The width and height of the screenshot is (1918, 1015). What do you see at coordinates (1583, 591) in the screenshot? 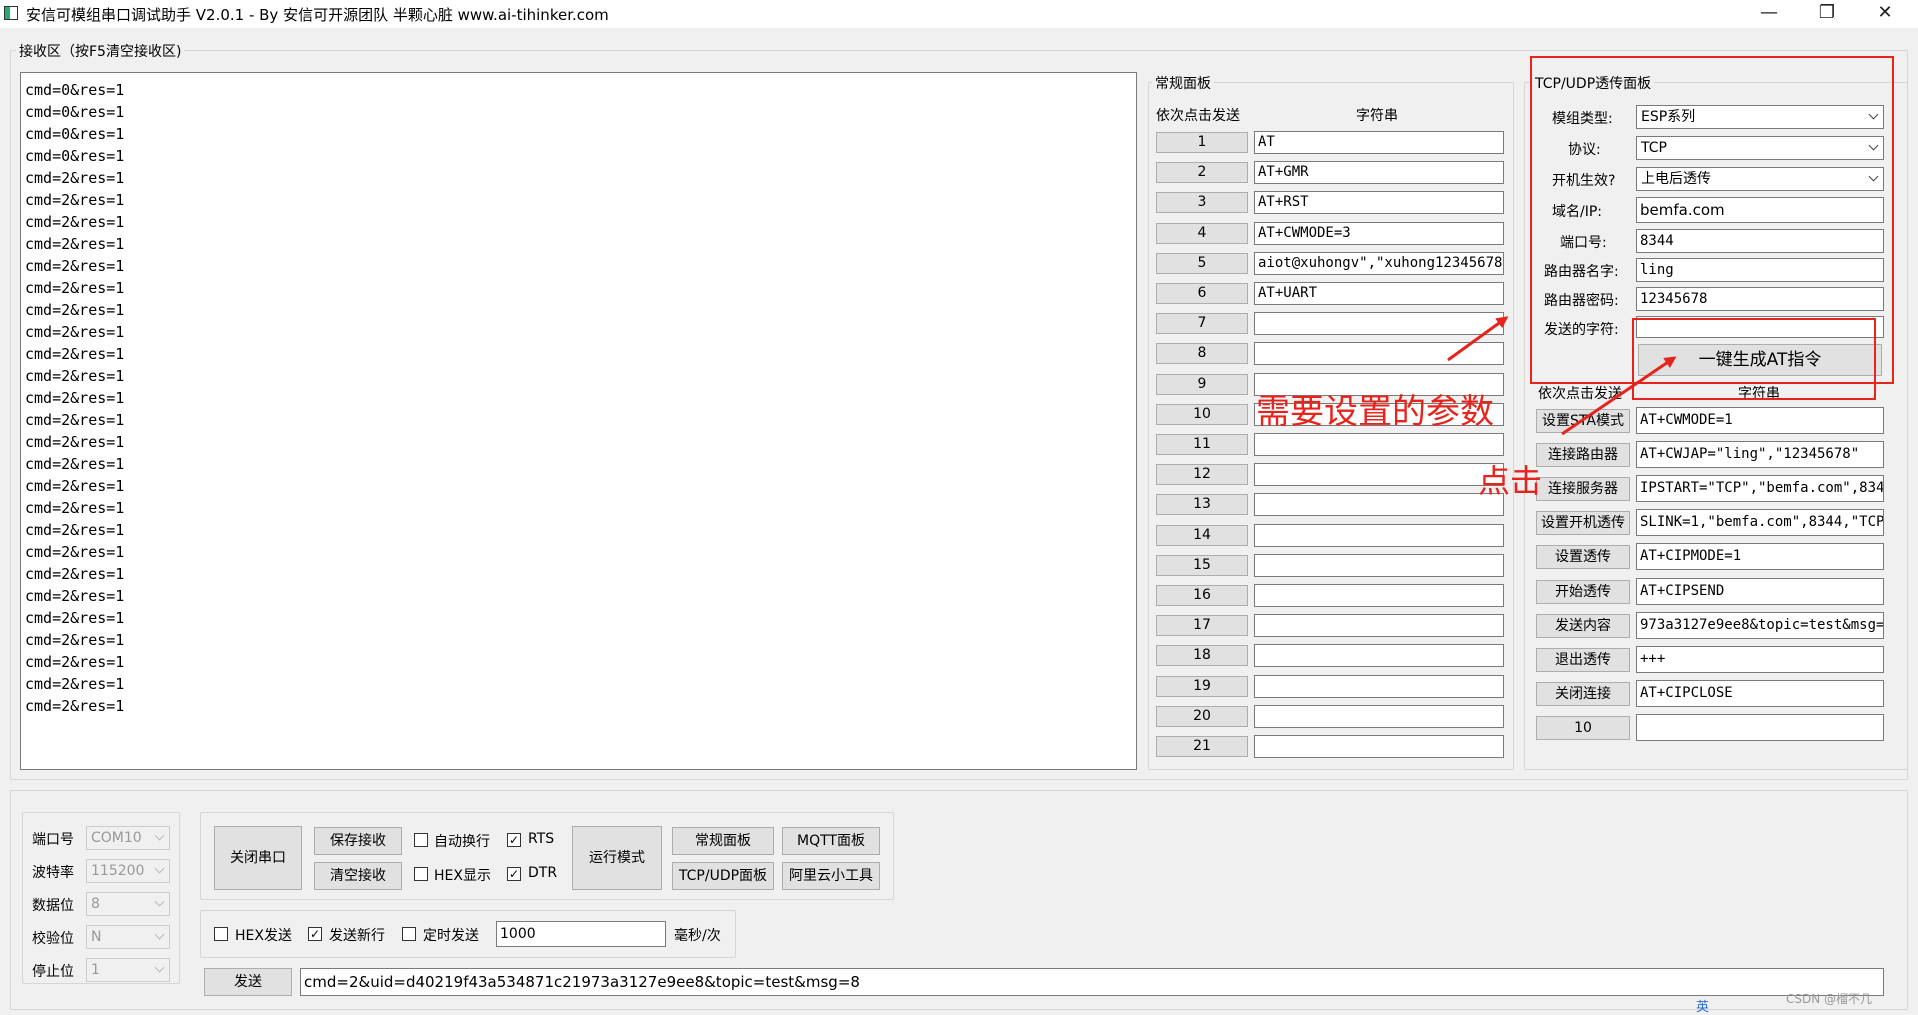
I see `tcp-command-button: 开始透传` at bounding box center [1583, 591].